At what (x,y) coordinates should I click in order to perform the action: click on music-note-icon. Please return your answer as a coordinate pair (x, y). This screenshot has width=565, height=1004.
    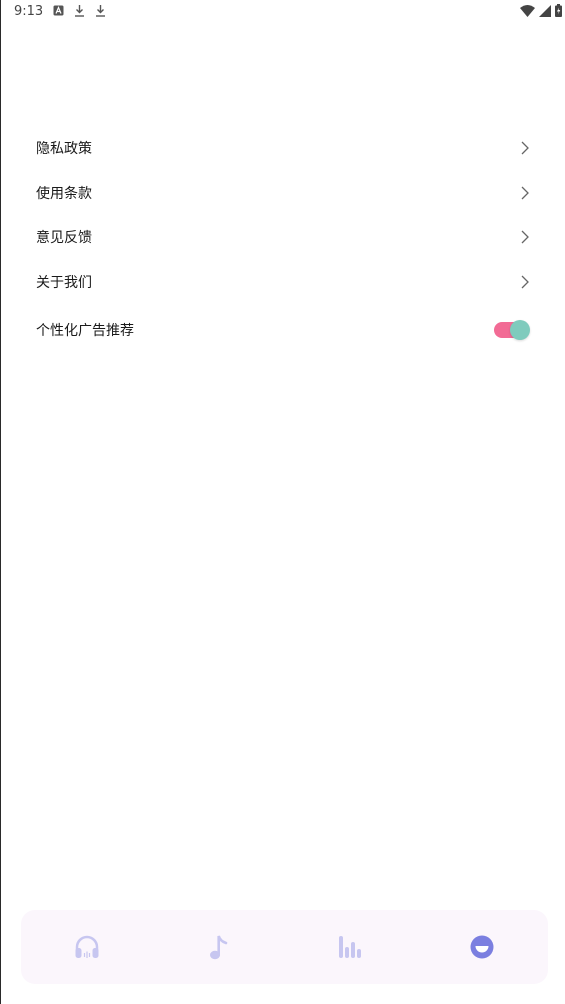
    Looking at the image, I should click on (218, 947).